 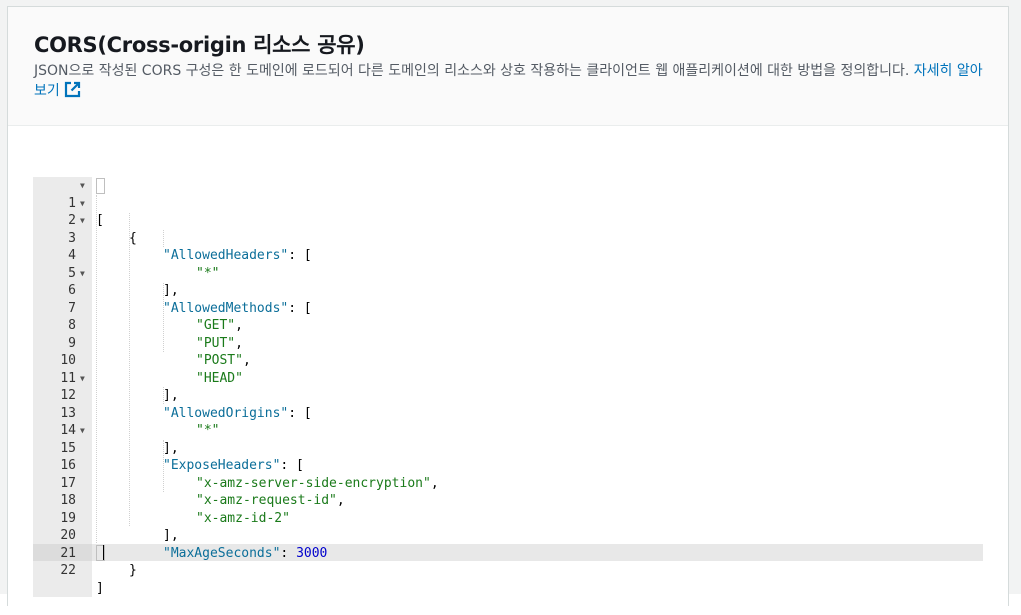 I want to click on code-line-1: 1 ▼ [, so click(x=68, y=202).